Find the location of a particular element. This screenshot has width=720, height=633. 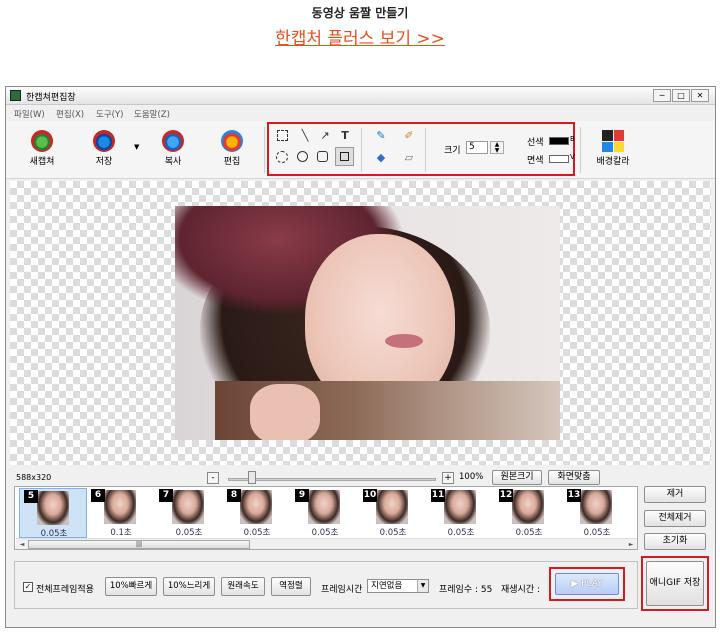

frame-item: 12 0.05초 is located at coordinates (529, 513).